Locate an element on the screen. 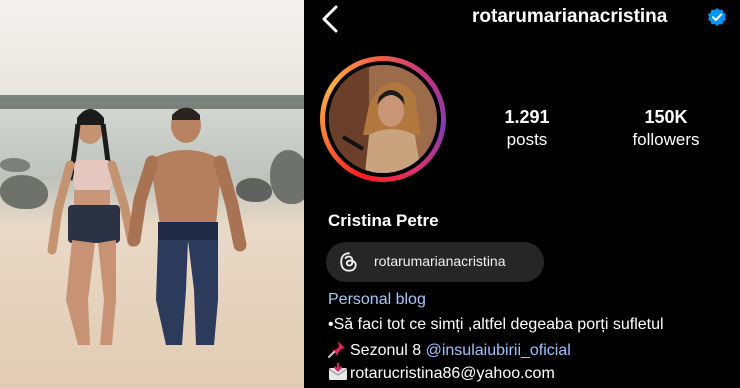 The width and height of the screenshot is (740, 388). posts-label: posts is located at coordinates (527, 139).